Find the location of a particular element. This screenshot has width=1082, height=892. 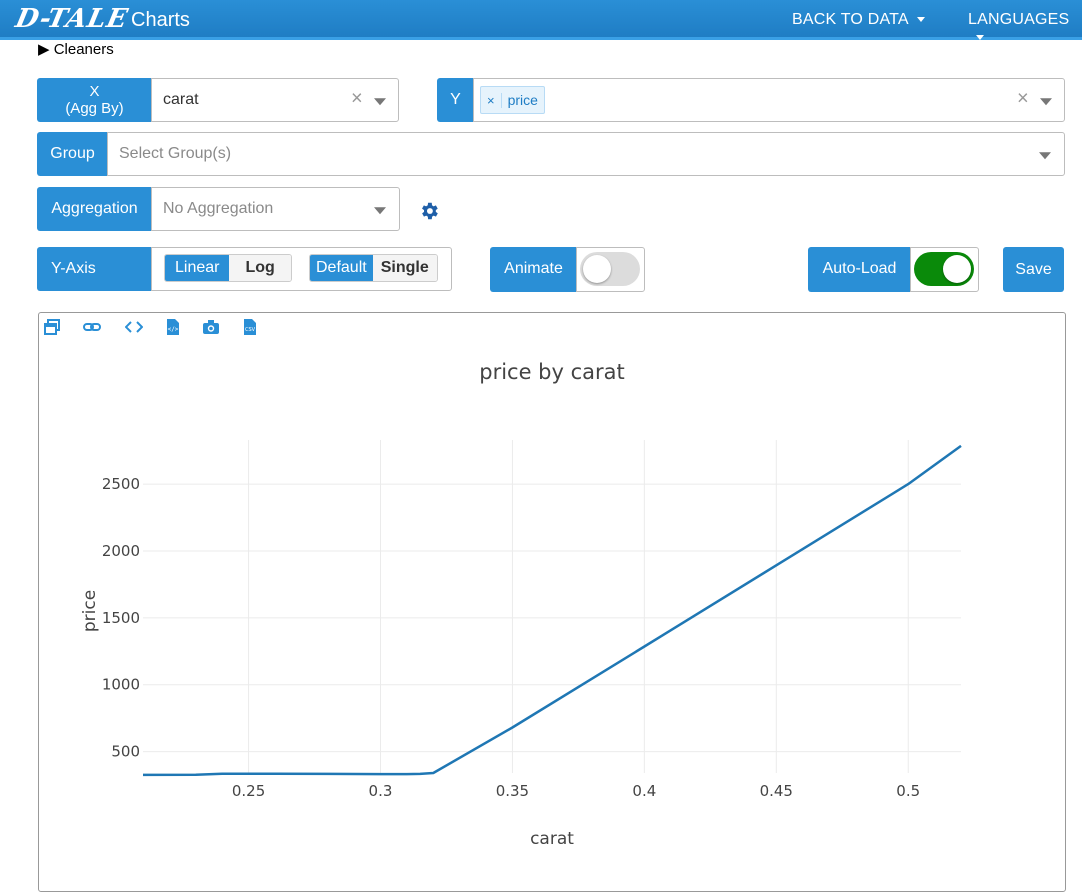

x-tick-label: 0.25 is located at coordinates (248, 791).